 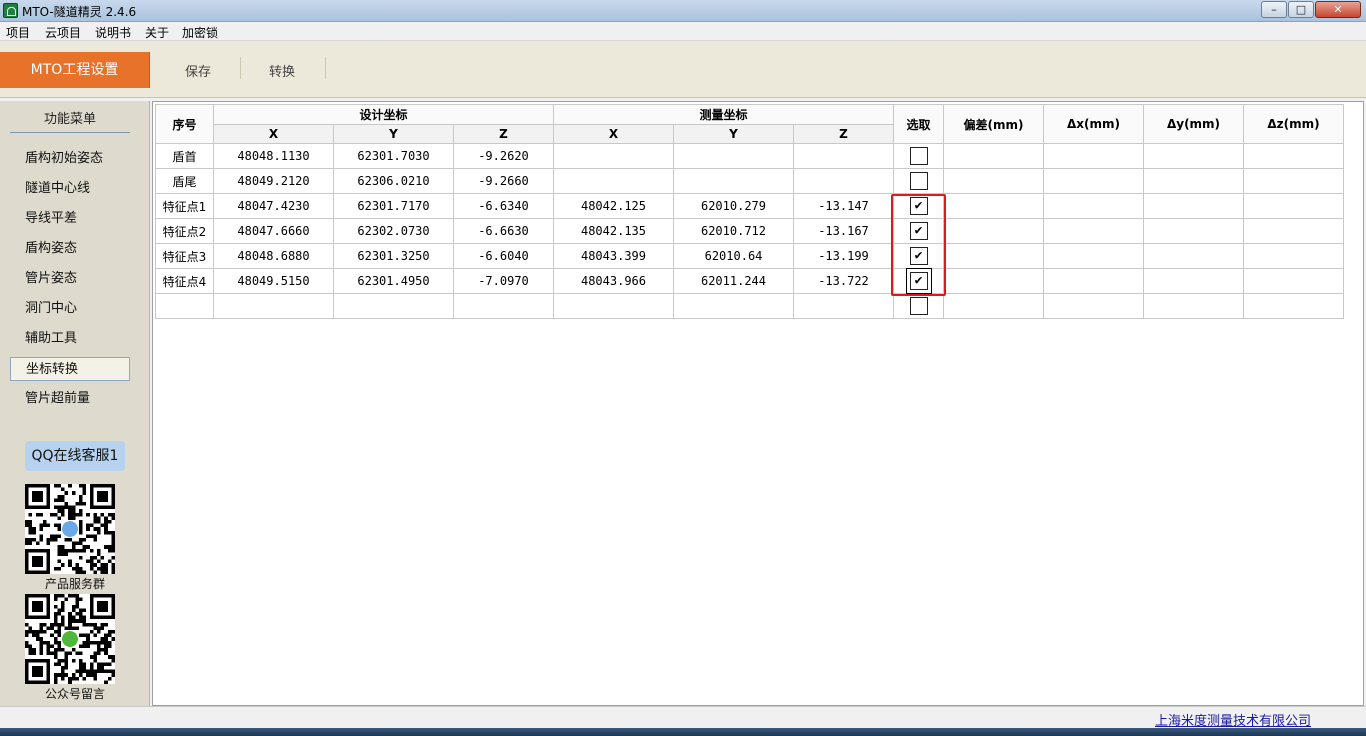 What do you see at coordinates (70, 159) in the screenshot?
I see `sidebar-item-shield-initial-attitude: 盾构初始姿态` at bounding box center [70, 159].